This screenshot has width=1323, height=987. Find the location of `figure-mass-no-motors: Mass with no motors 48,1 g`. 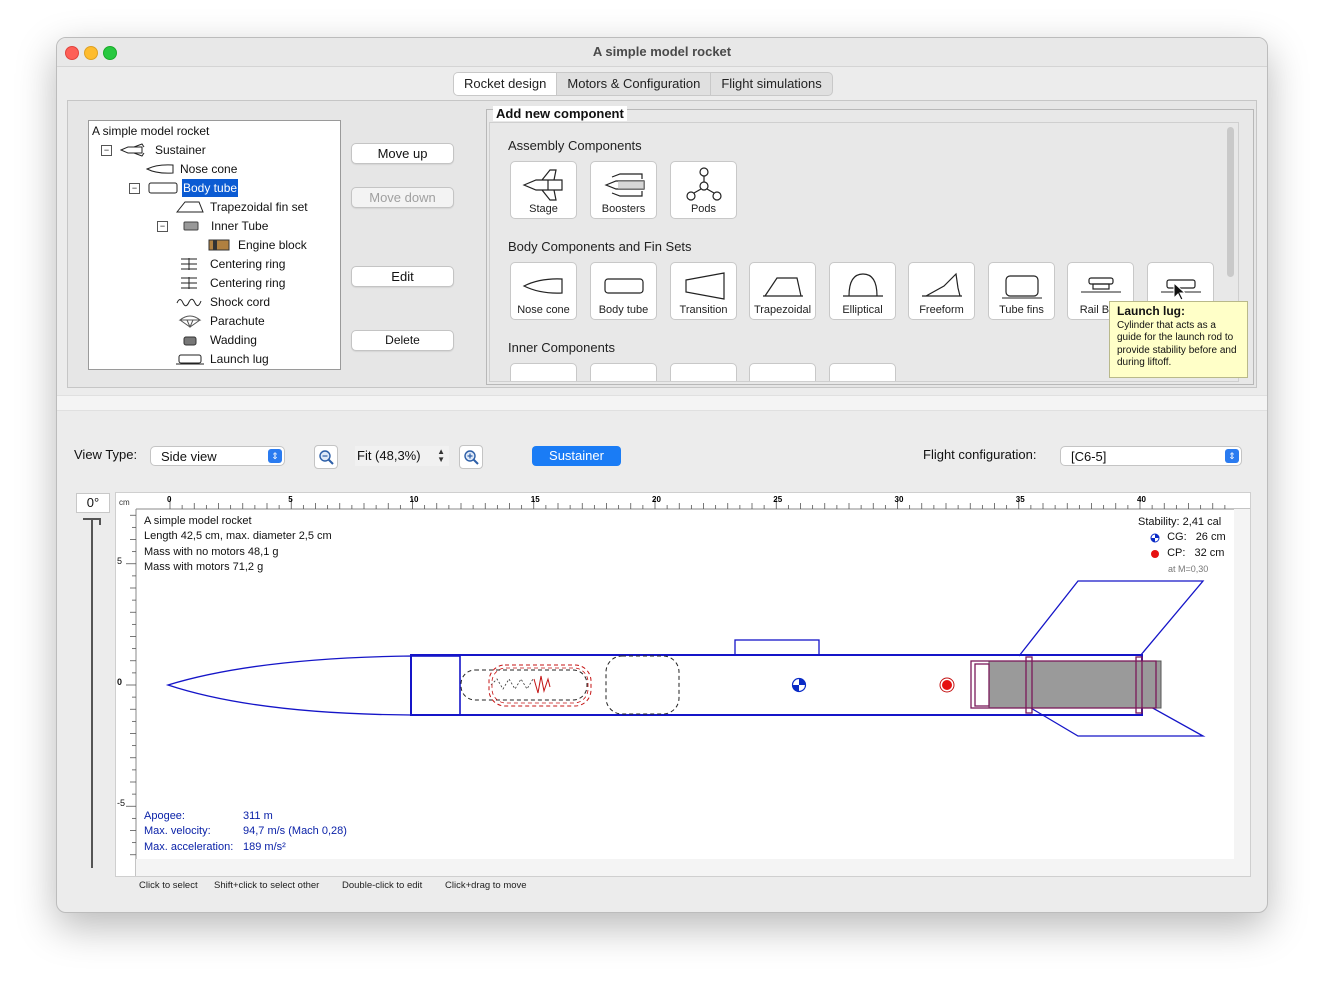

figure-mass-no-motors: Mass with no motors 48,1 g is located at coordinates (211, 551).